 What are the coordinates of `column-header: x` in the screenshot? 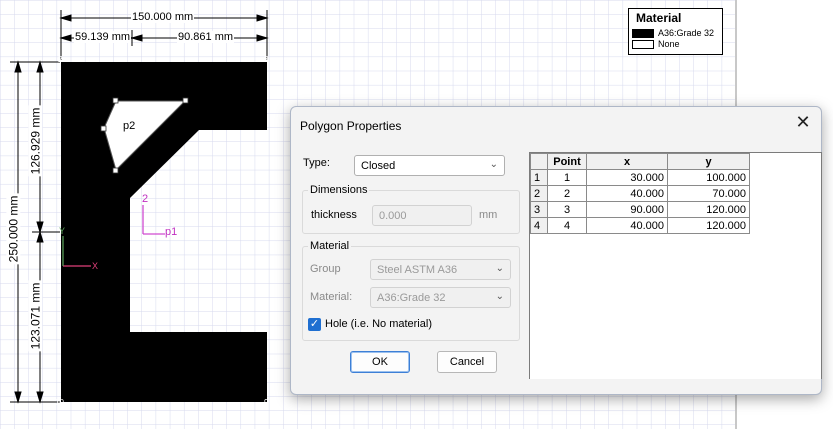 It's located at (627, 161).